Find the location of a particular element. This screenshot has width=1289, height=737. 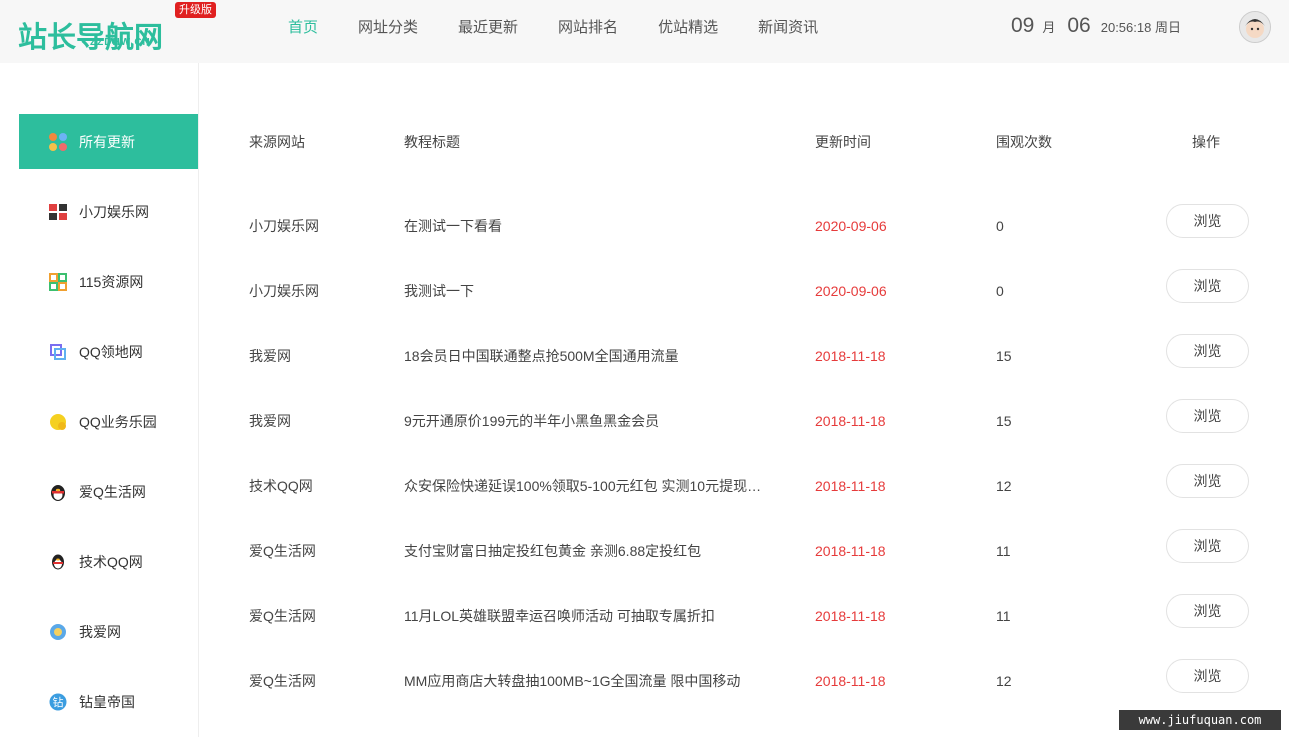

row-title: 18会员日中国联通整点抢500M全国通用流量 is located at coordinates (596, 356).